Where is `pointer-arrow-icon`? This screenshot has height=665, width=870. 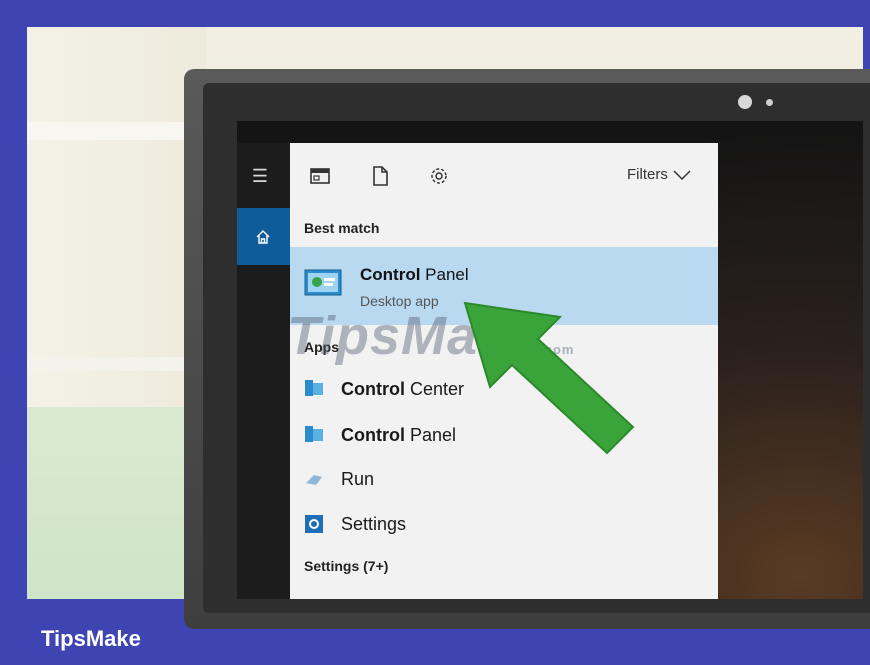
pointer-arrow-icon is located at coordinates (549, 378).